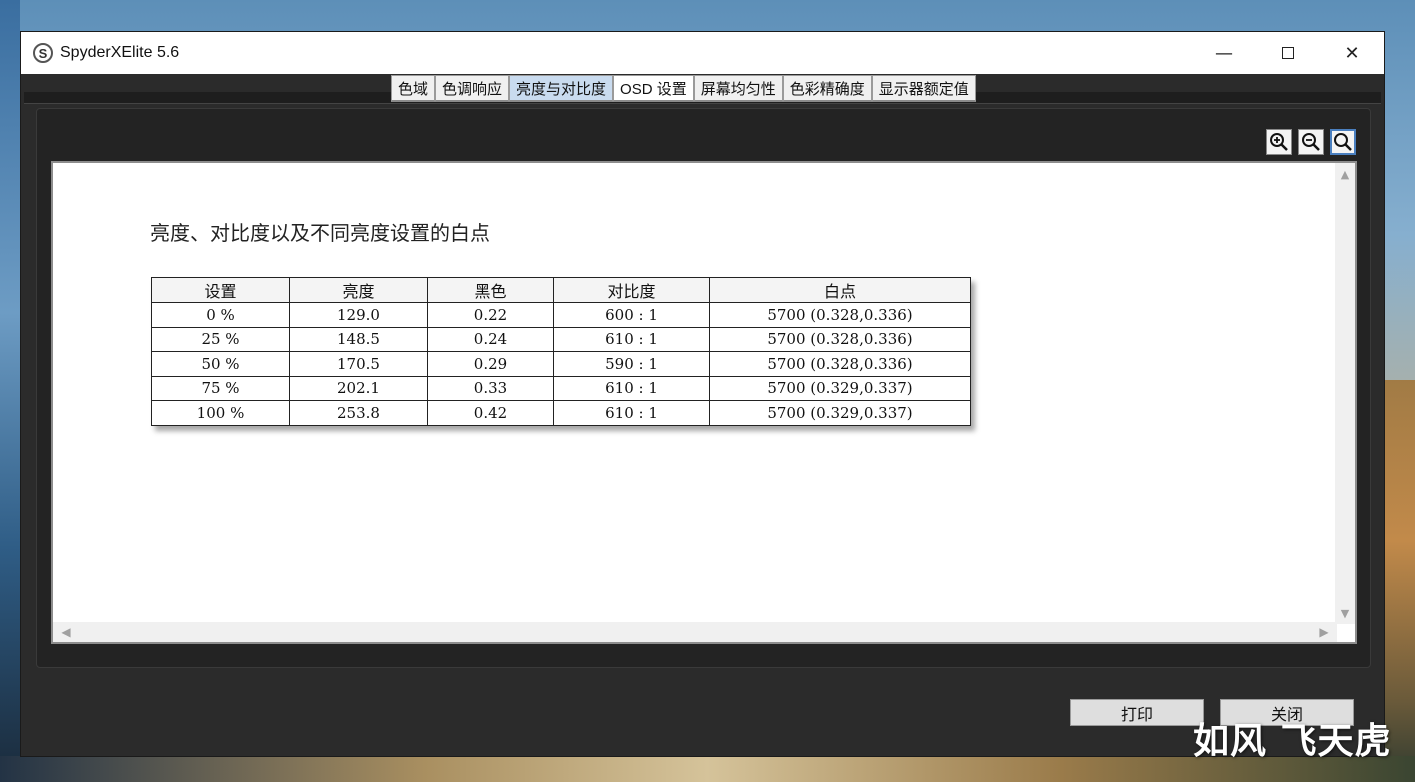  I want to click on cell-black: 0.42, so click(490, 413).